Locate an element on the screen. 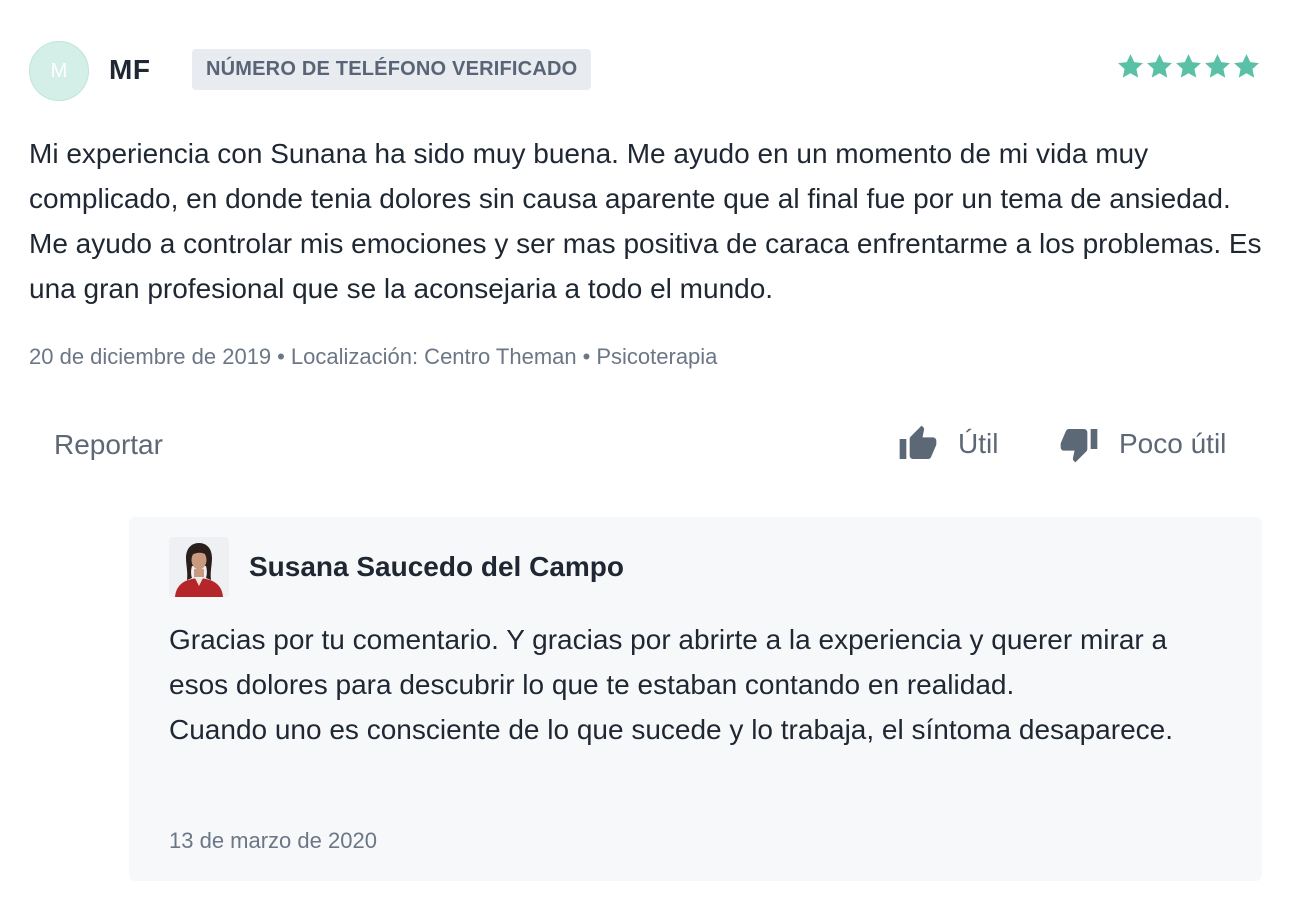 The width and height of the screenshot is (1292, 908). reviewer-avatar: M is located at coordinates (59, 71).